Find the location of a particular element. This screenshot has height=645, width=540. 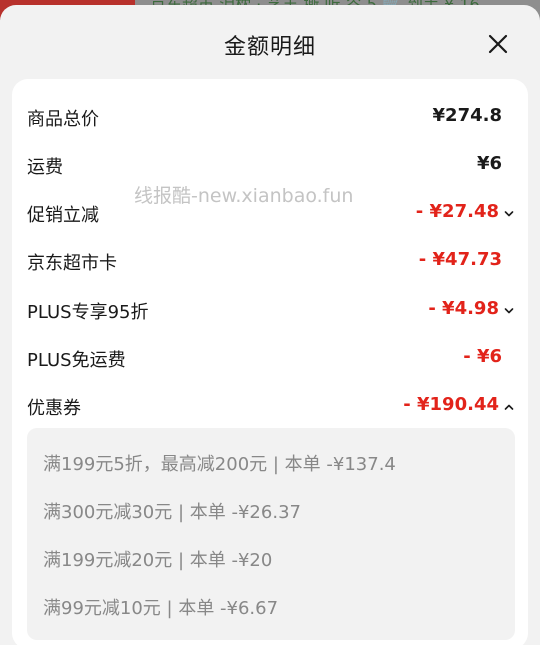

close-icon is located at coordinates (498, 44).